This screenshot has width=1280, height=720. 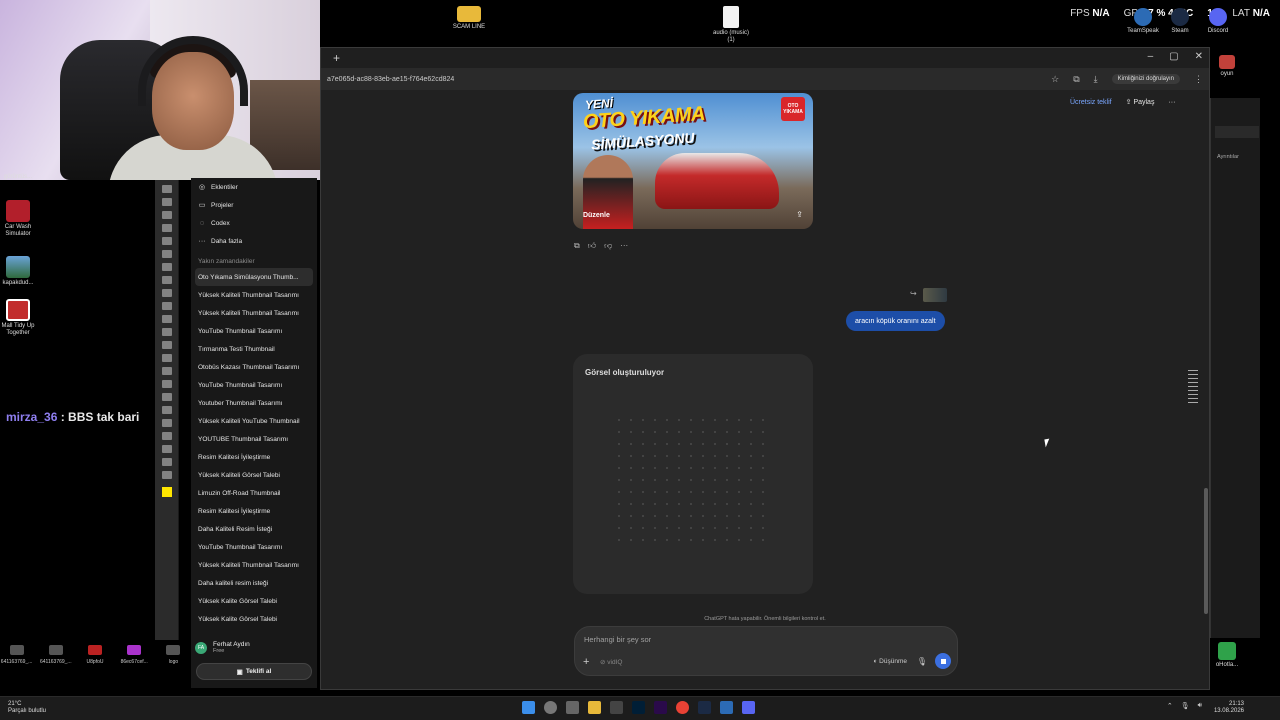 I want to click on verify-identity-button: Kimliğinizi doğrulayın, so click(x=1145, y=79).